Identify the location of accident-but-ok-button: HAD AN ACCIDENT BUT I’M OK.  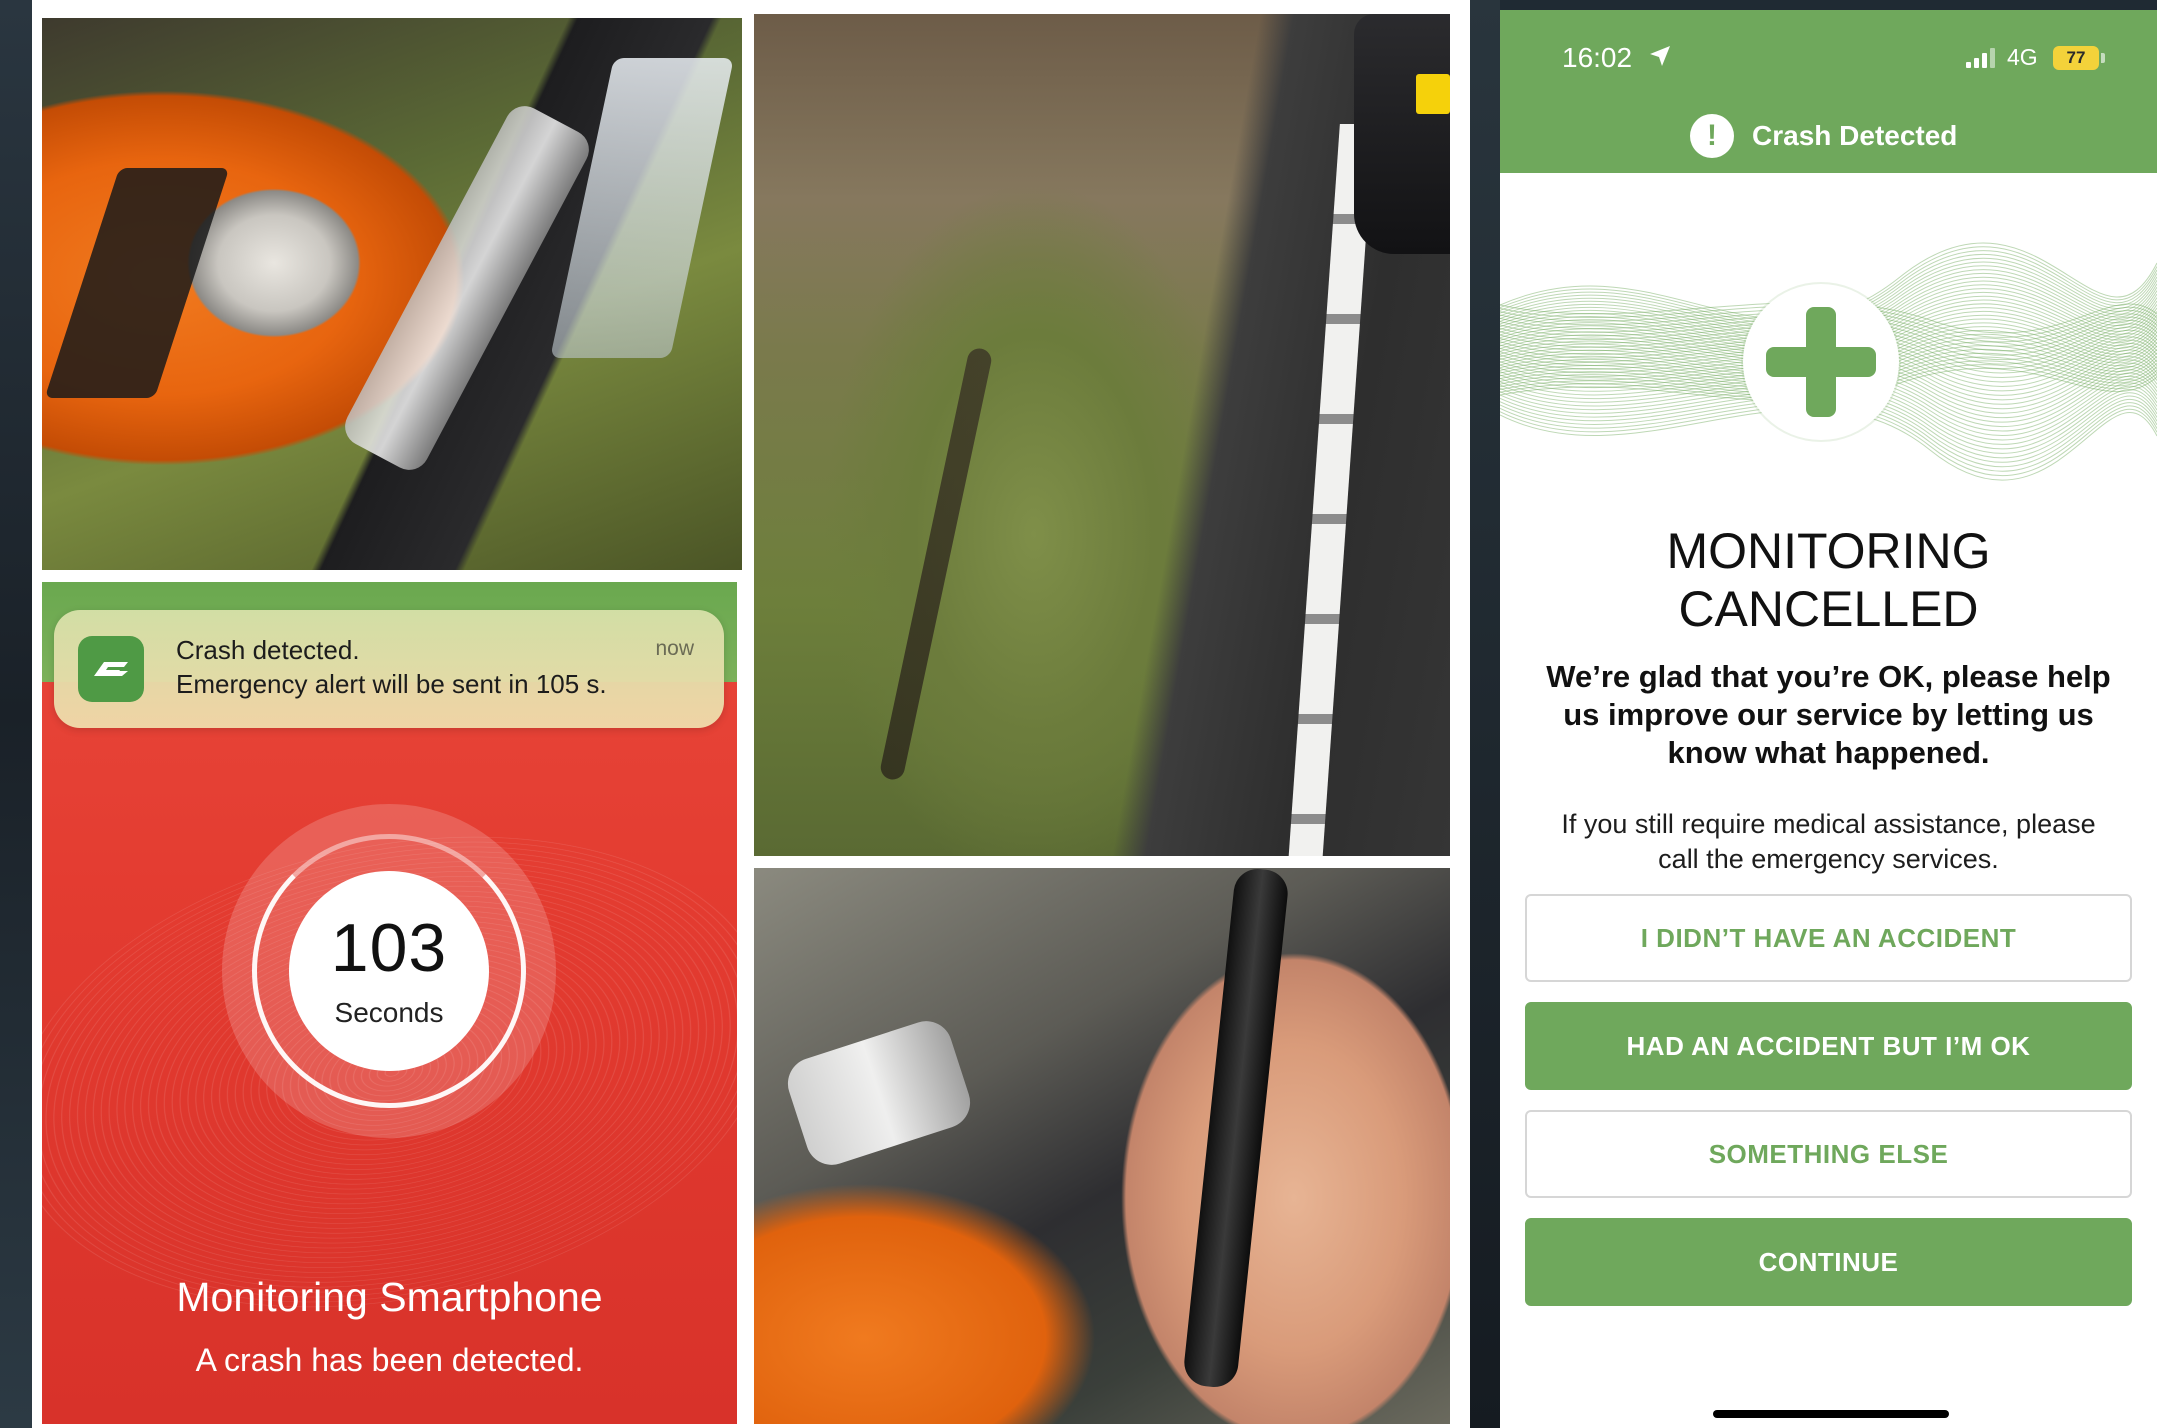
(1828, 1046).